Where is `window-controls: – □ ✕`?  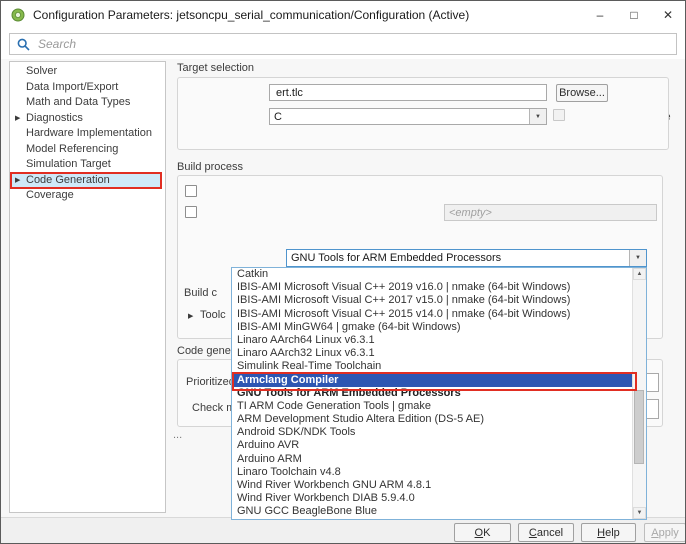
window-controls: – □ ✕ is located at coordinates (634, 15).